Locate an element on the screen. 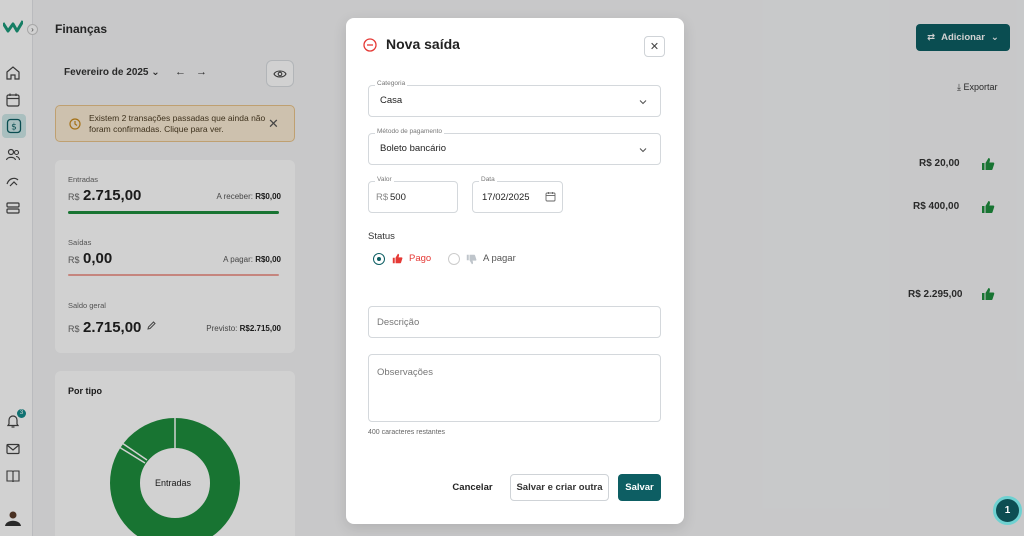  status-option-a-pagar: A pagar is located at coordinates (499, 258).